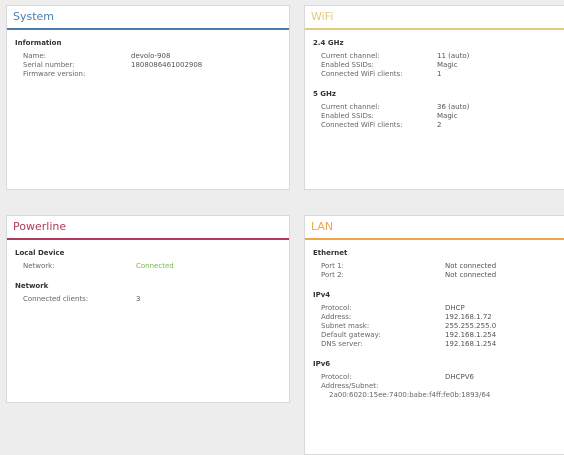  Describe the element at coordinates (435, 116) in the screenshot. I see `wifi-5-ssid-row: Enabled SSIDs: Magic` at that location.